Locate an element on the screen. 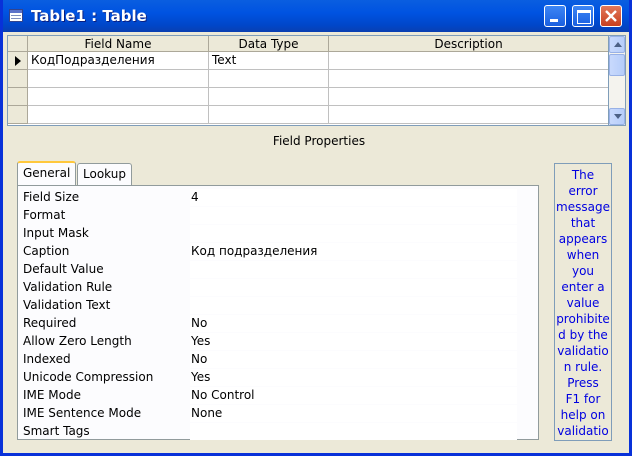  property-row-validation-text: Validation Text is located at coordinates (278, 305).